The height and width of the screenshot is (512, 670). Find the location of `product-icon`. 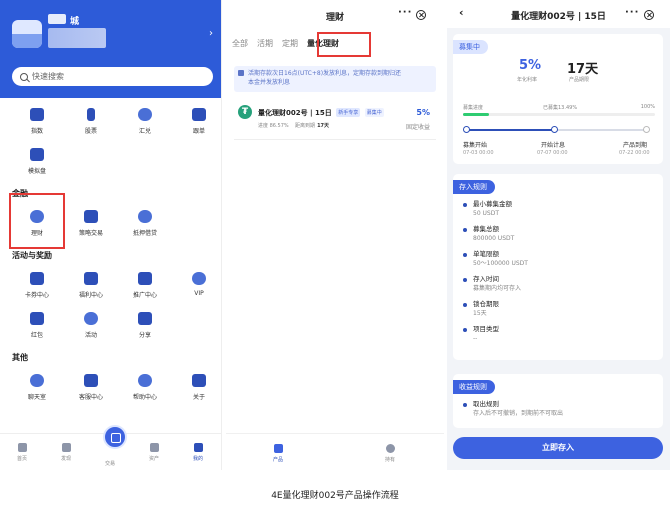

product-icon is located at coordinates (278, 448).